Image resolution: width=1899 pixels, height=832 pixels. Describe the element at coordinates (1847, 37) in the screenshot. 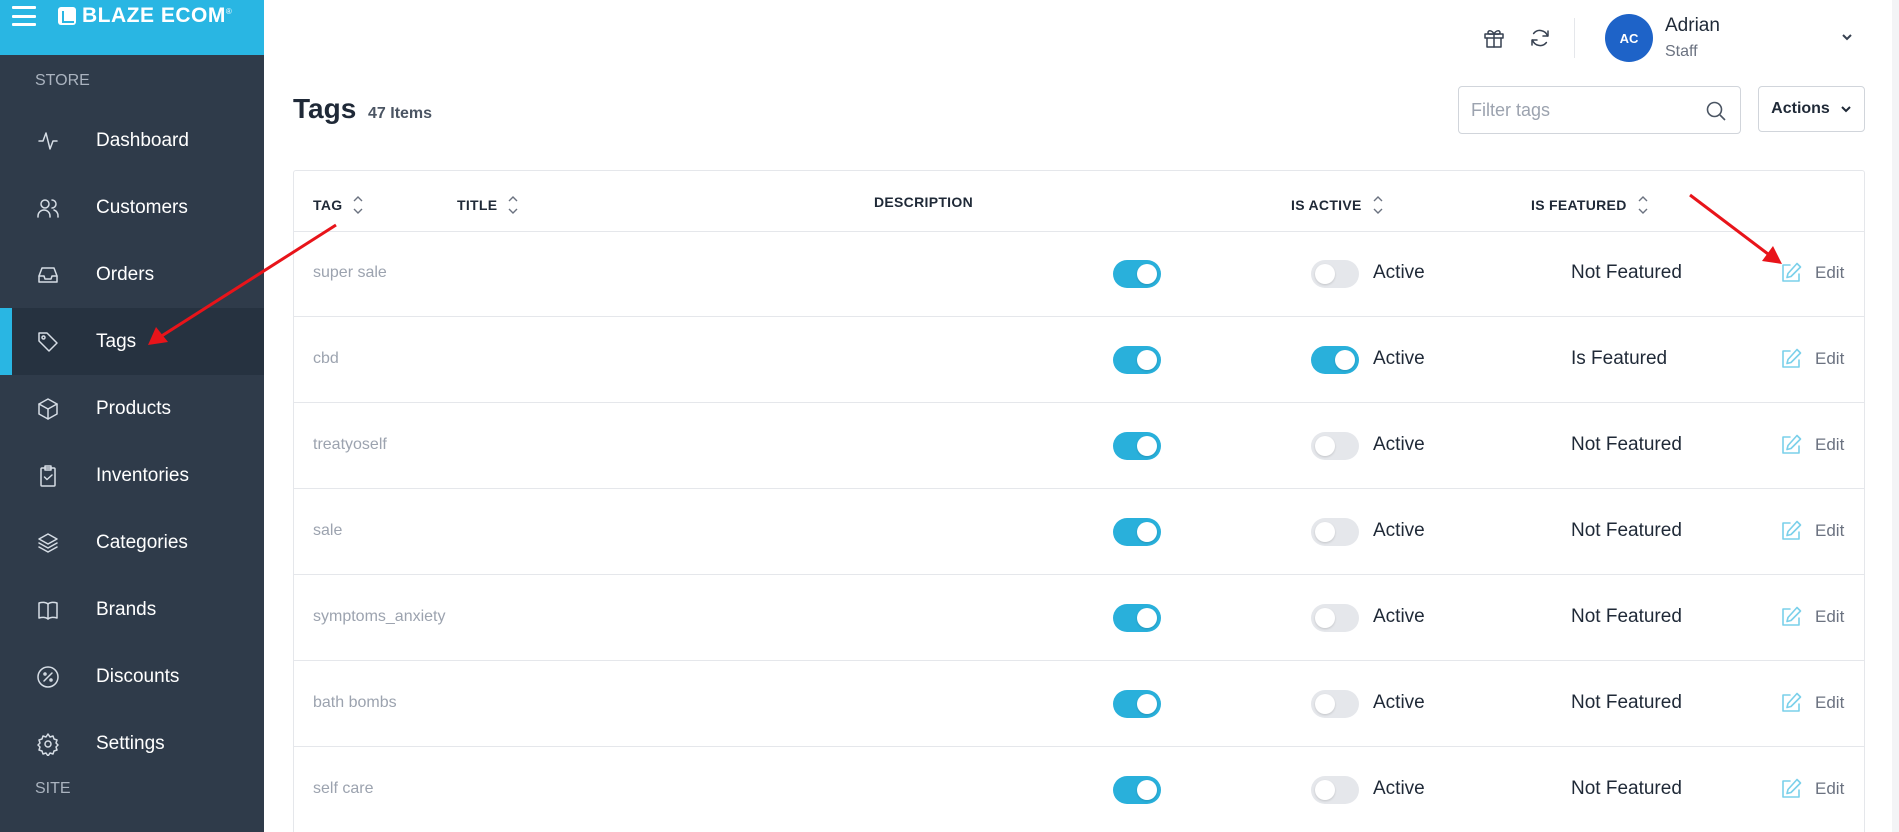

I see `chevron-down-icon` at that location.